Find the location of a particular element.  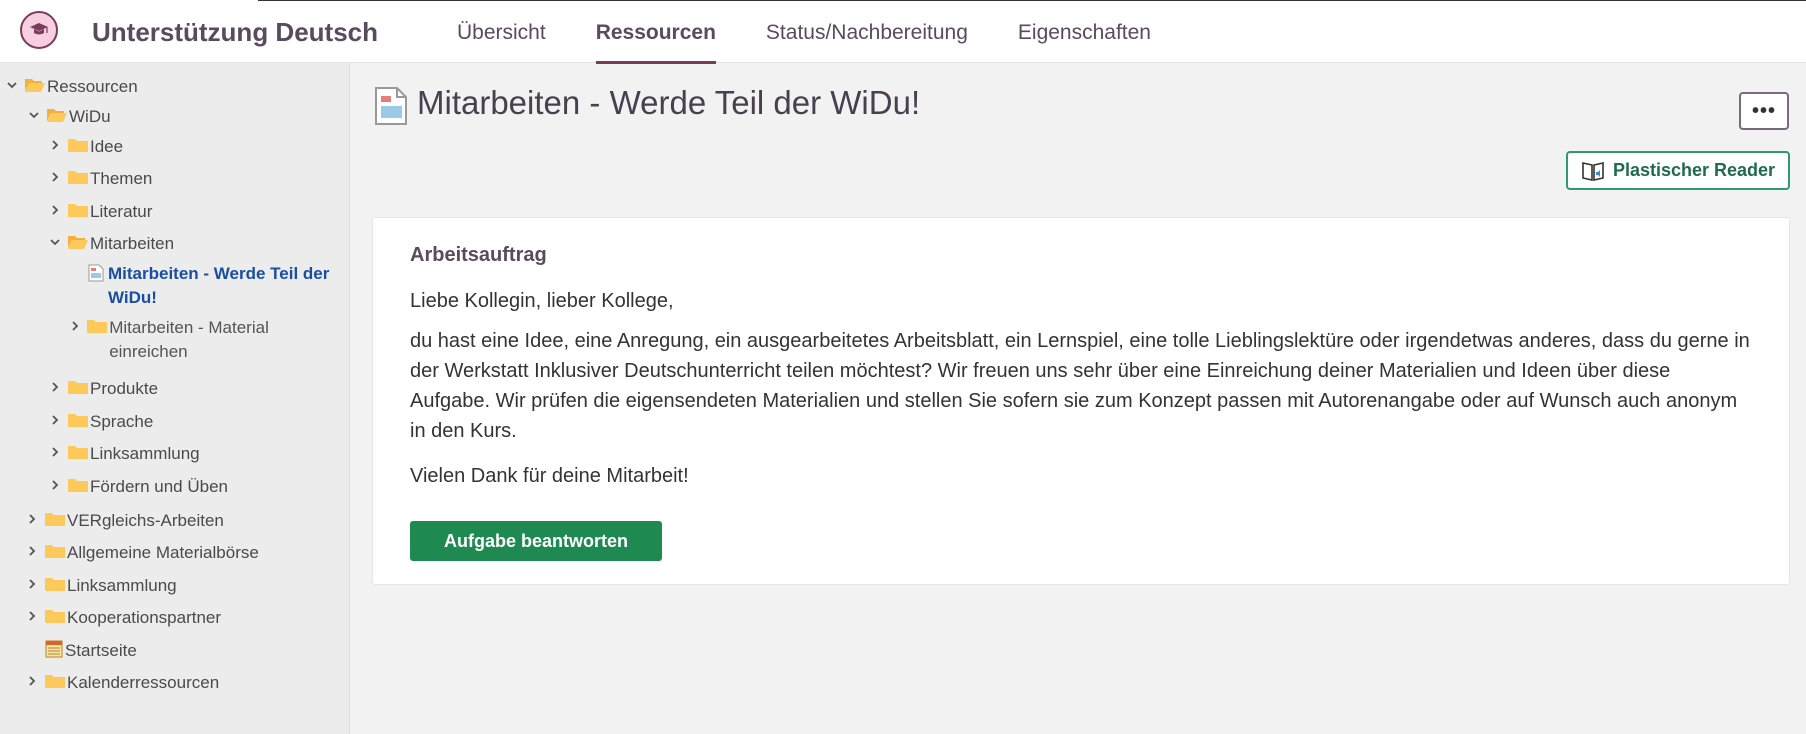

tree-label: Sprache is located at coordinates (122, 421).